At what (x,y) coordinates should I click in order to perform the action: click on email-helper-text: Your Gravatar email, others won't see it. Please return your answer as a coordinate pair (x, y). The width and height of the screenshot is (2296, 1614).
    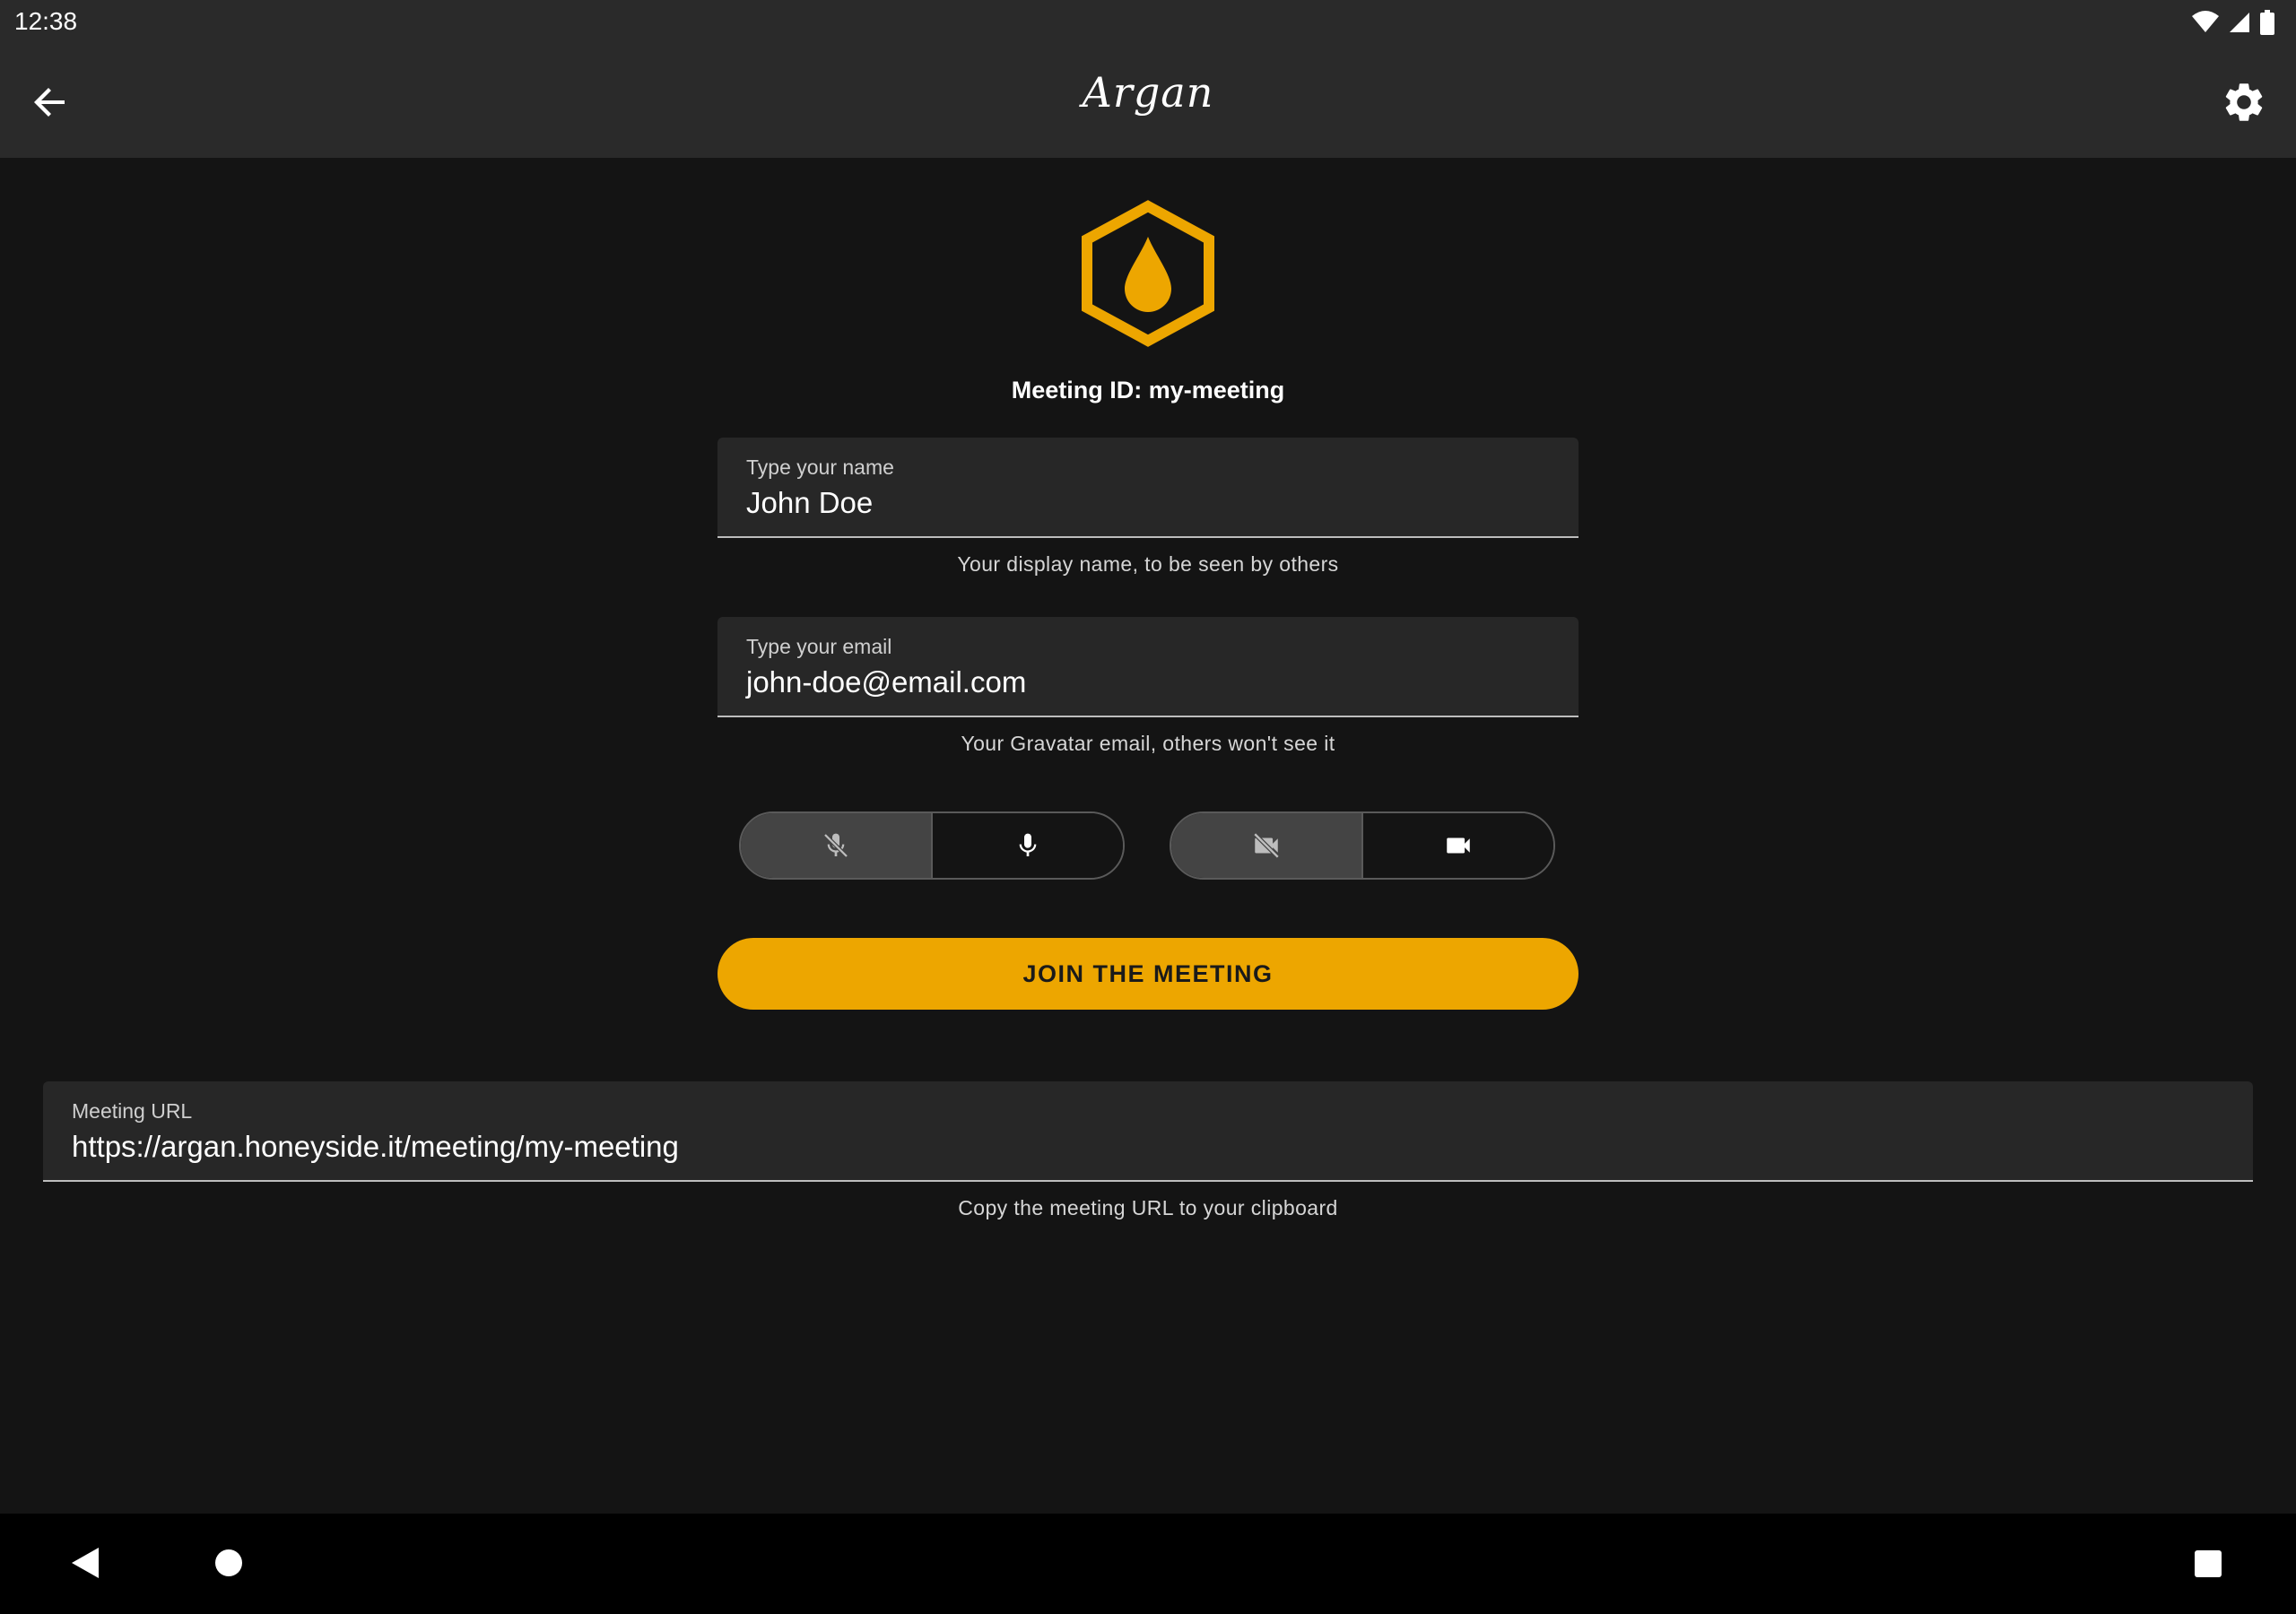
    Looking at the image, I should click on (1148, 743).